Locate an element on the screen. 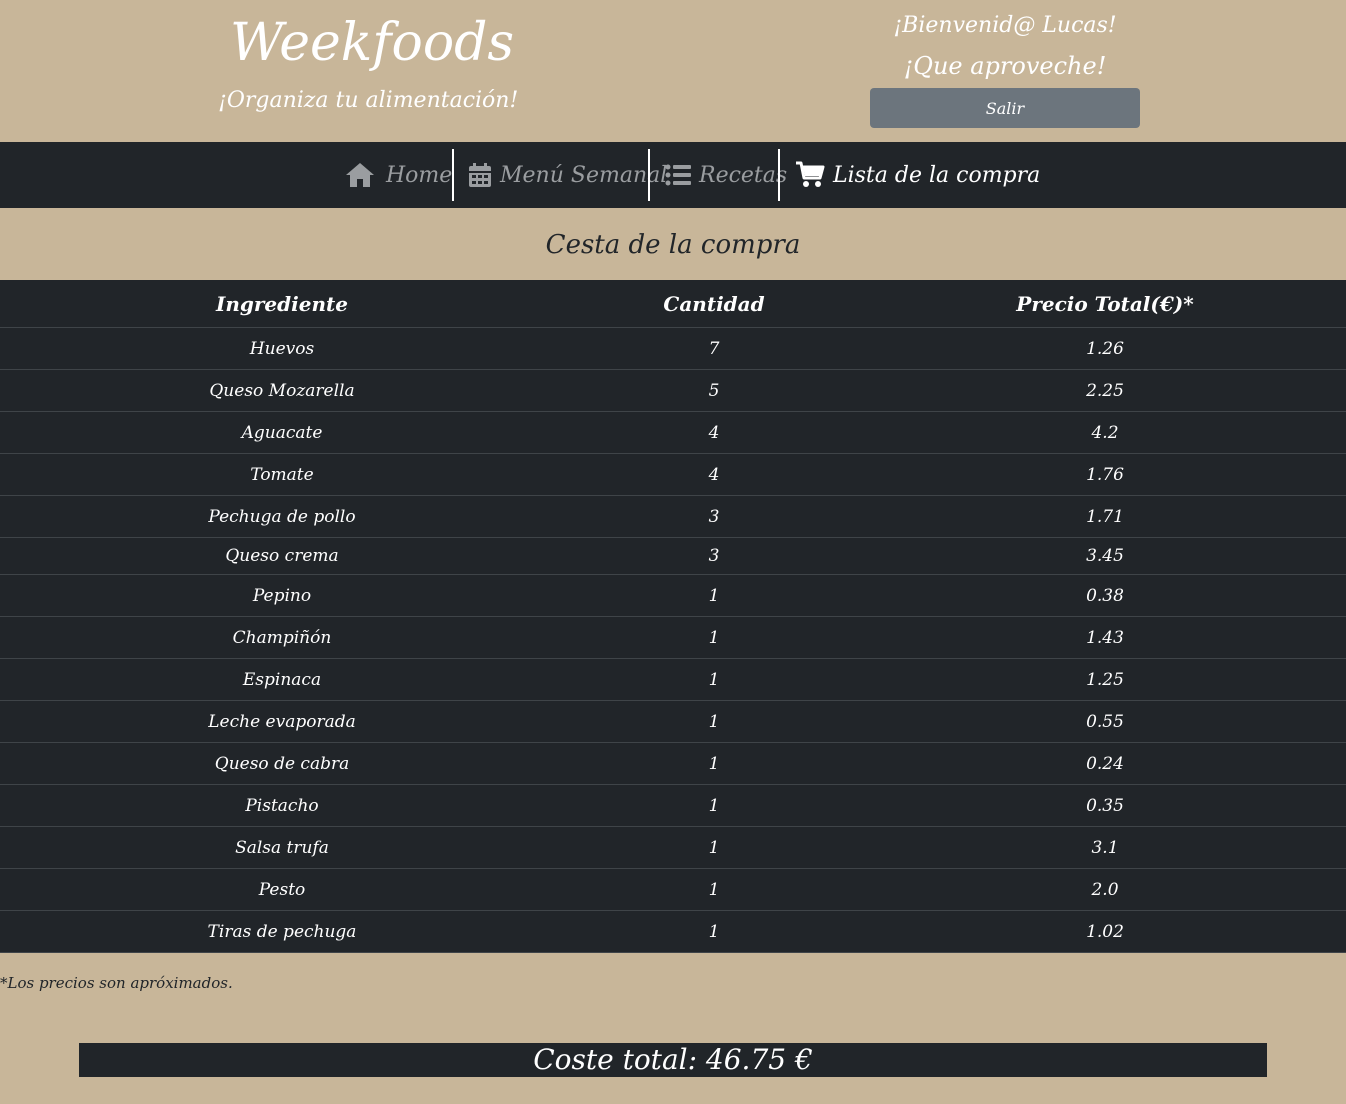  cell-quantity: 5 is located at coordinates (714, 390).